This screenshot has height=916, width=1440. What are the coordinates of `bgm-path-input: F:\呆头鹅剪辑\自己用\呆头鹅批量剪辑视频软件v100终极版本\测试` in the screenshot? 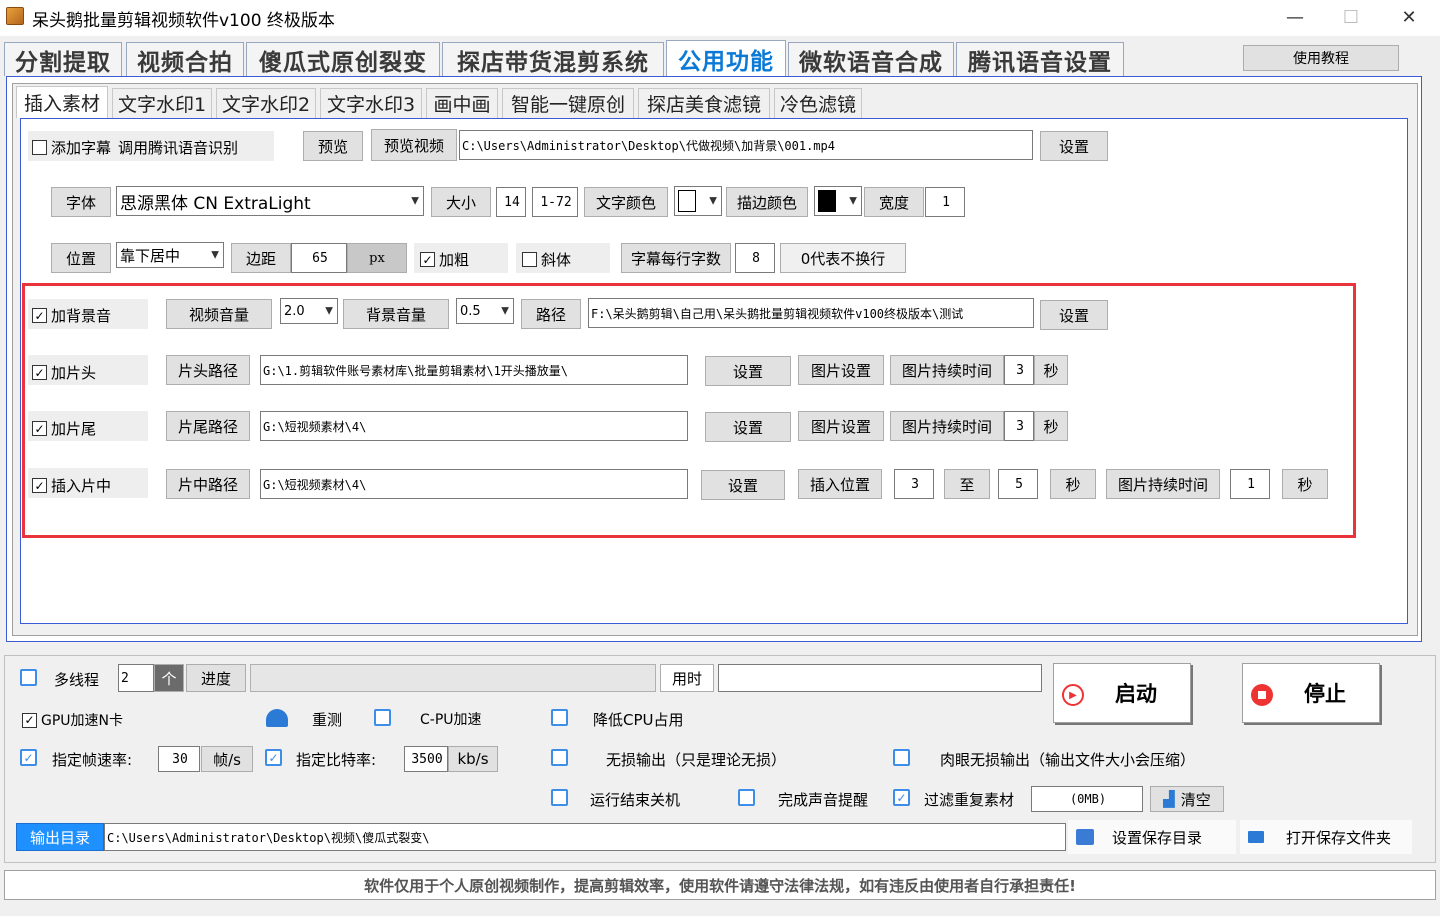 It's located at (811, 313).